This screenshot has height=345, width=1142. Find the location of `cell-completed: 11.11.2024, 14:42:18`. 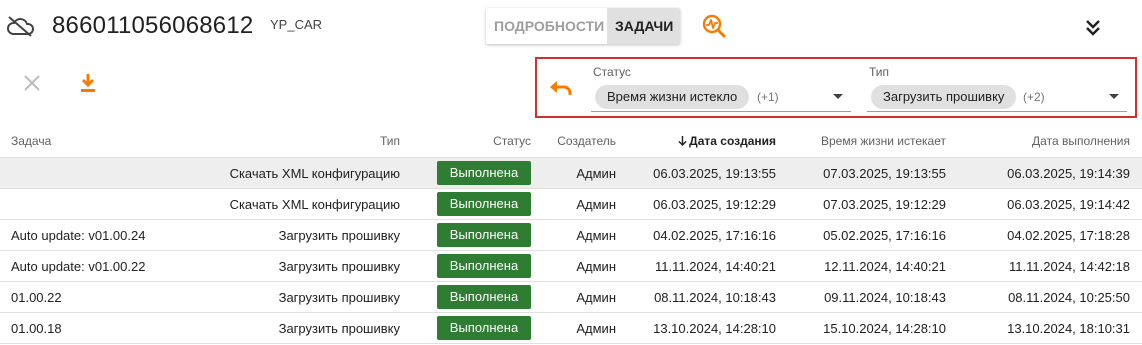

cell-completed: 11.11.2024, 14:42:18 is located at coordinates (1069, 266).